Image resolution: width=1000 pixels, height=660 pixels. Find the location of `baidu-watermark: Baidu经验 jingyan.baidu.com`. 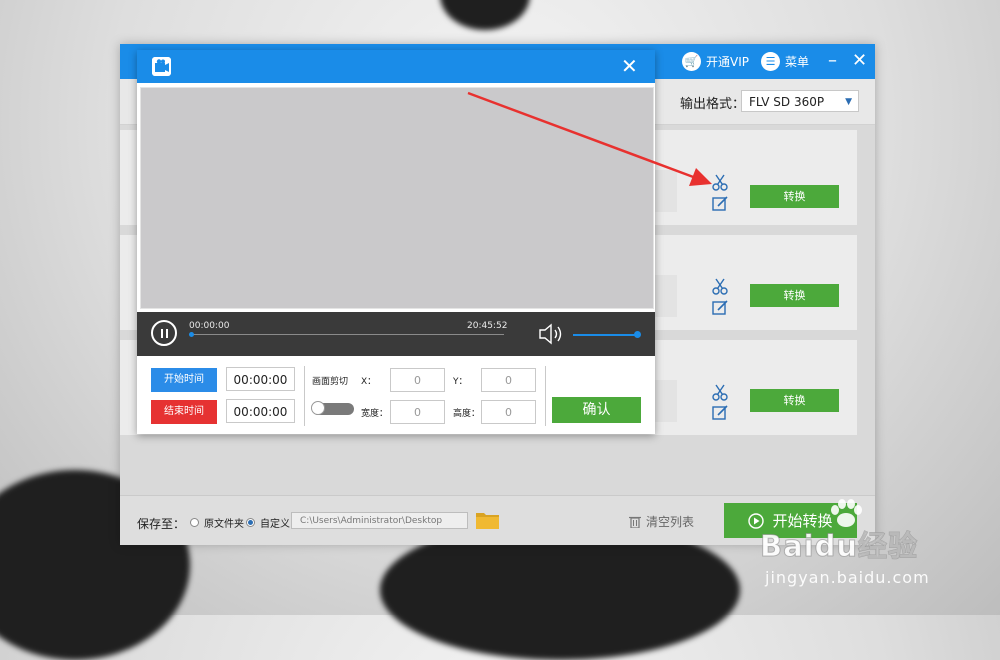

baidu-watermark: Baidu经验 jingyan.baidu.com is located at coordinates (874, 548).